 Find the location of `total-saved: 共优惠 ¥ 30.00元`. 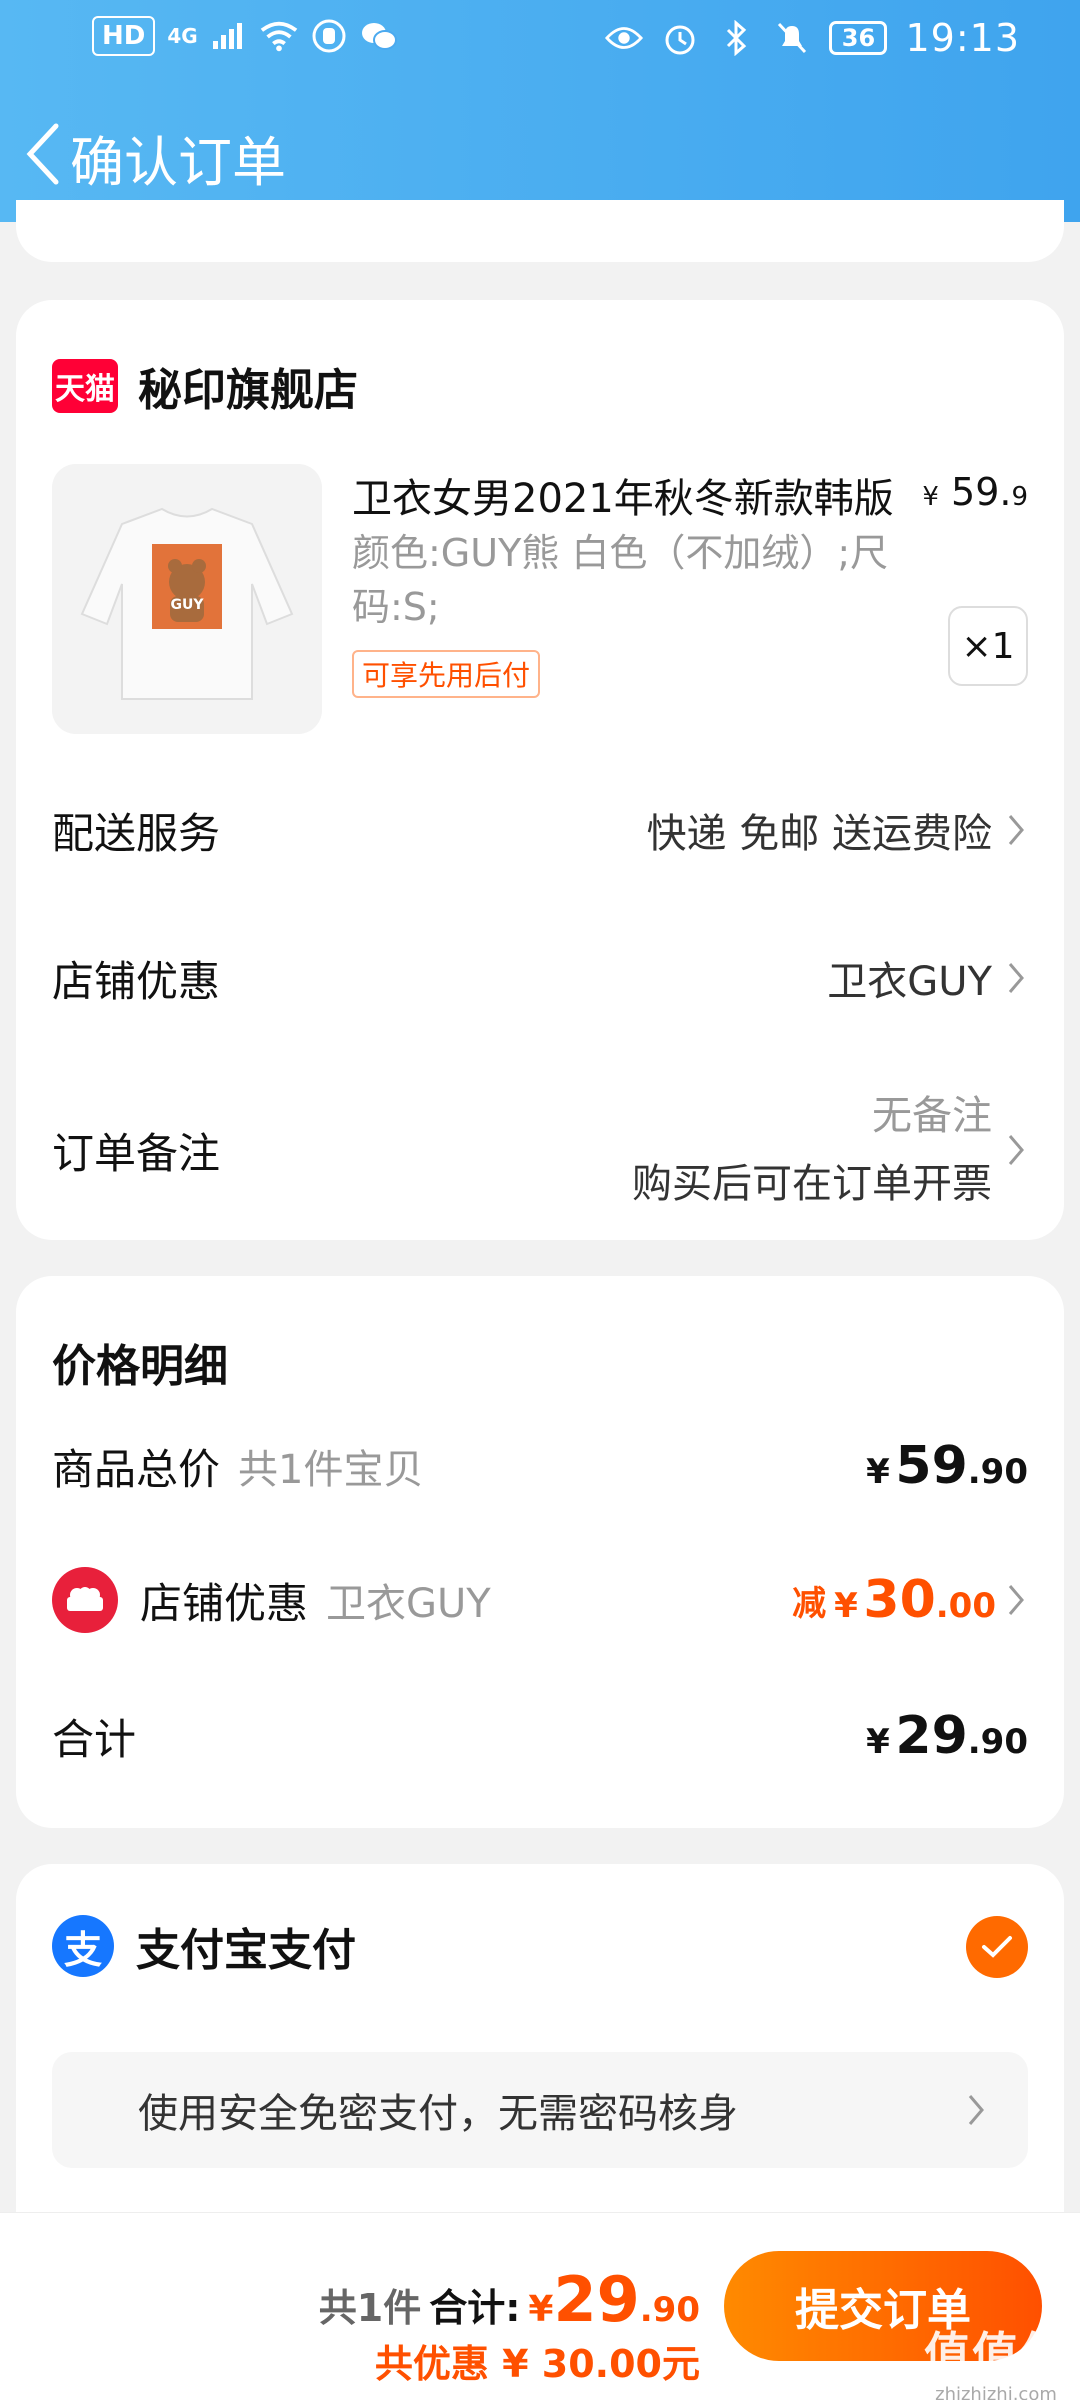

total-saved: 共优惠 ¥ 30.00元 is located at coordinates (537, 2364).